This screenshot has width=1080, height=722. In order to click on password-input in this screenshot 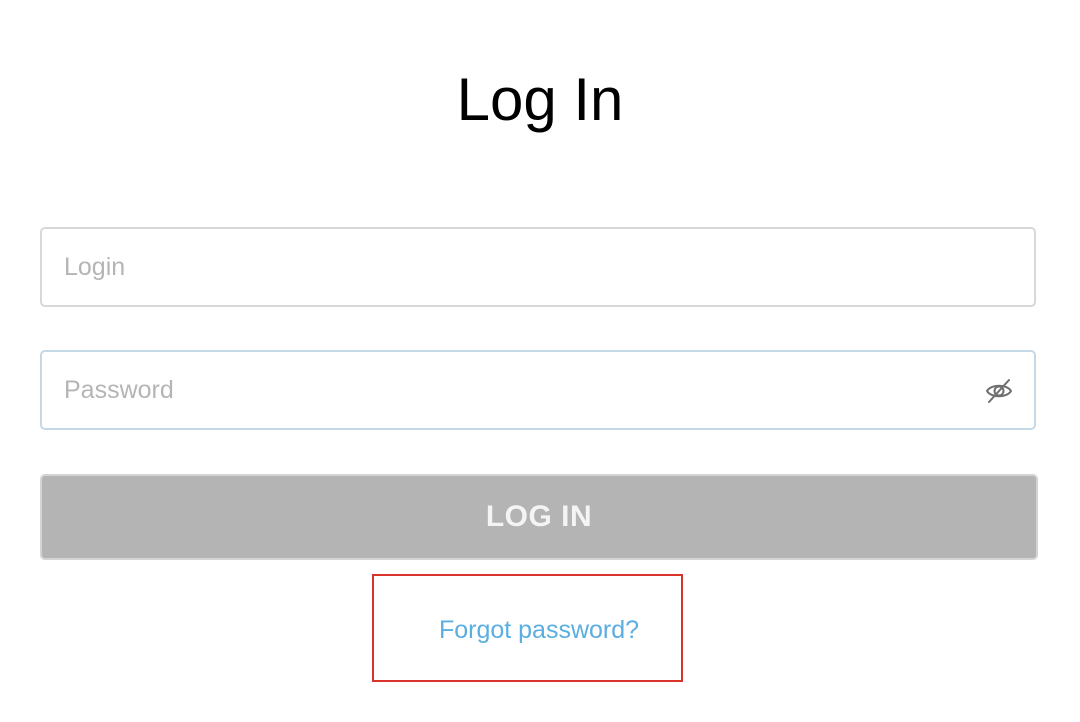, I will do `click(538, 390)`.